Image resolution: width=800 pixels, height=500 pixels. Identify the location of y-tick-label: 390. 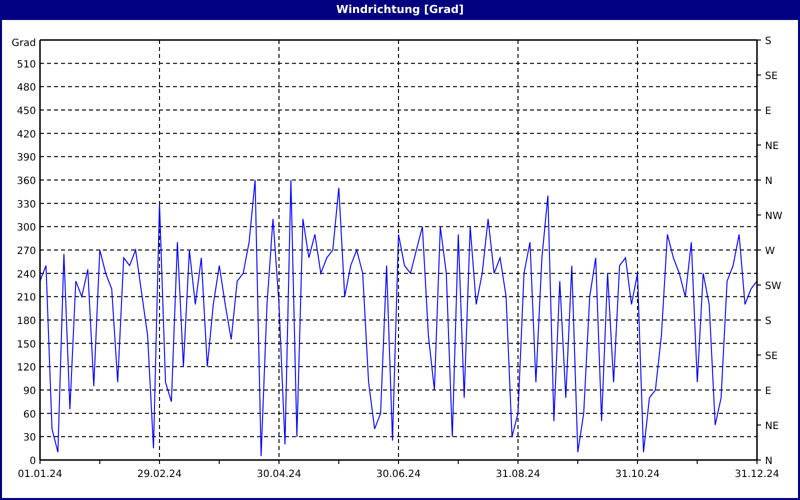
(26, 158).